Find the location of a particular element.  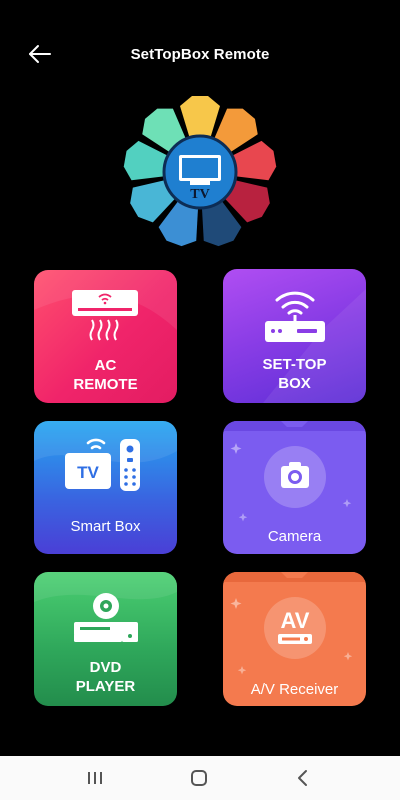

app-logo: TV is located at coordinates (200, 172).